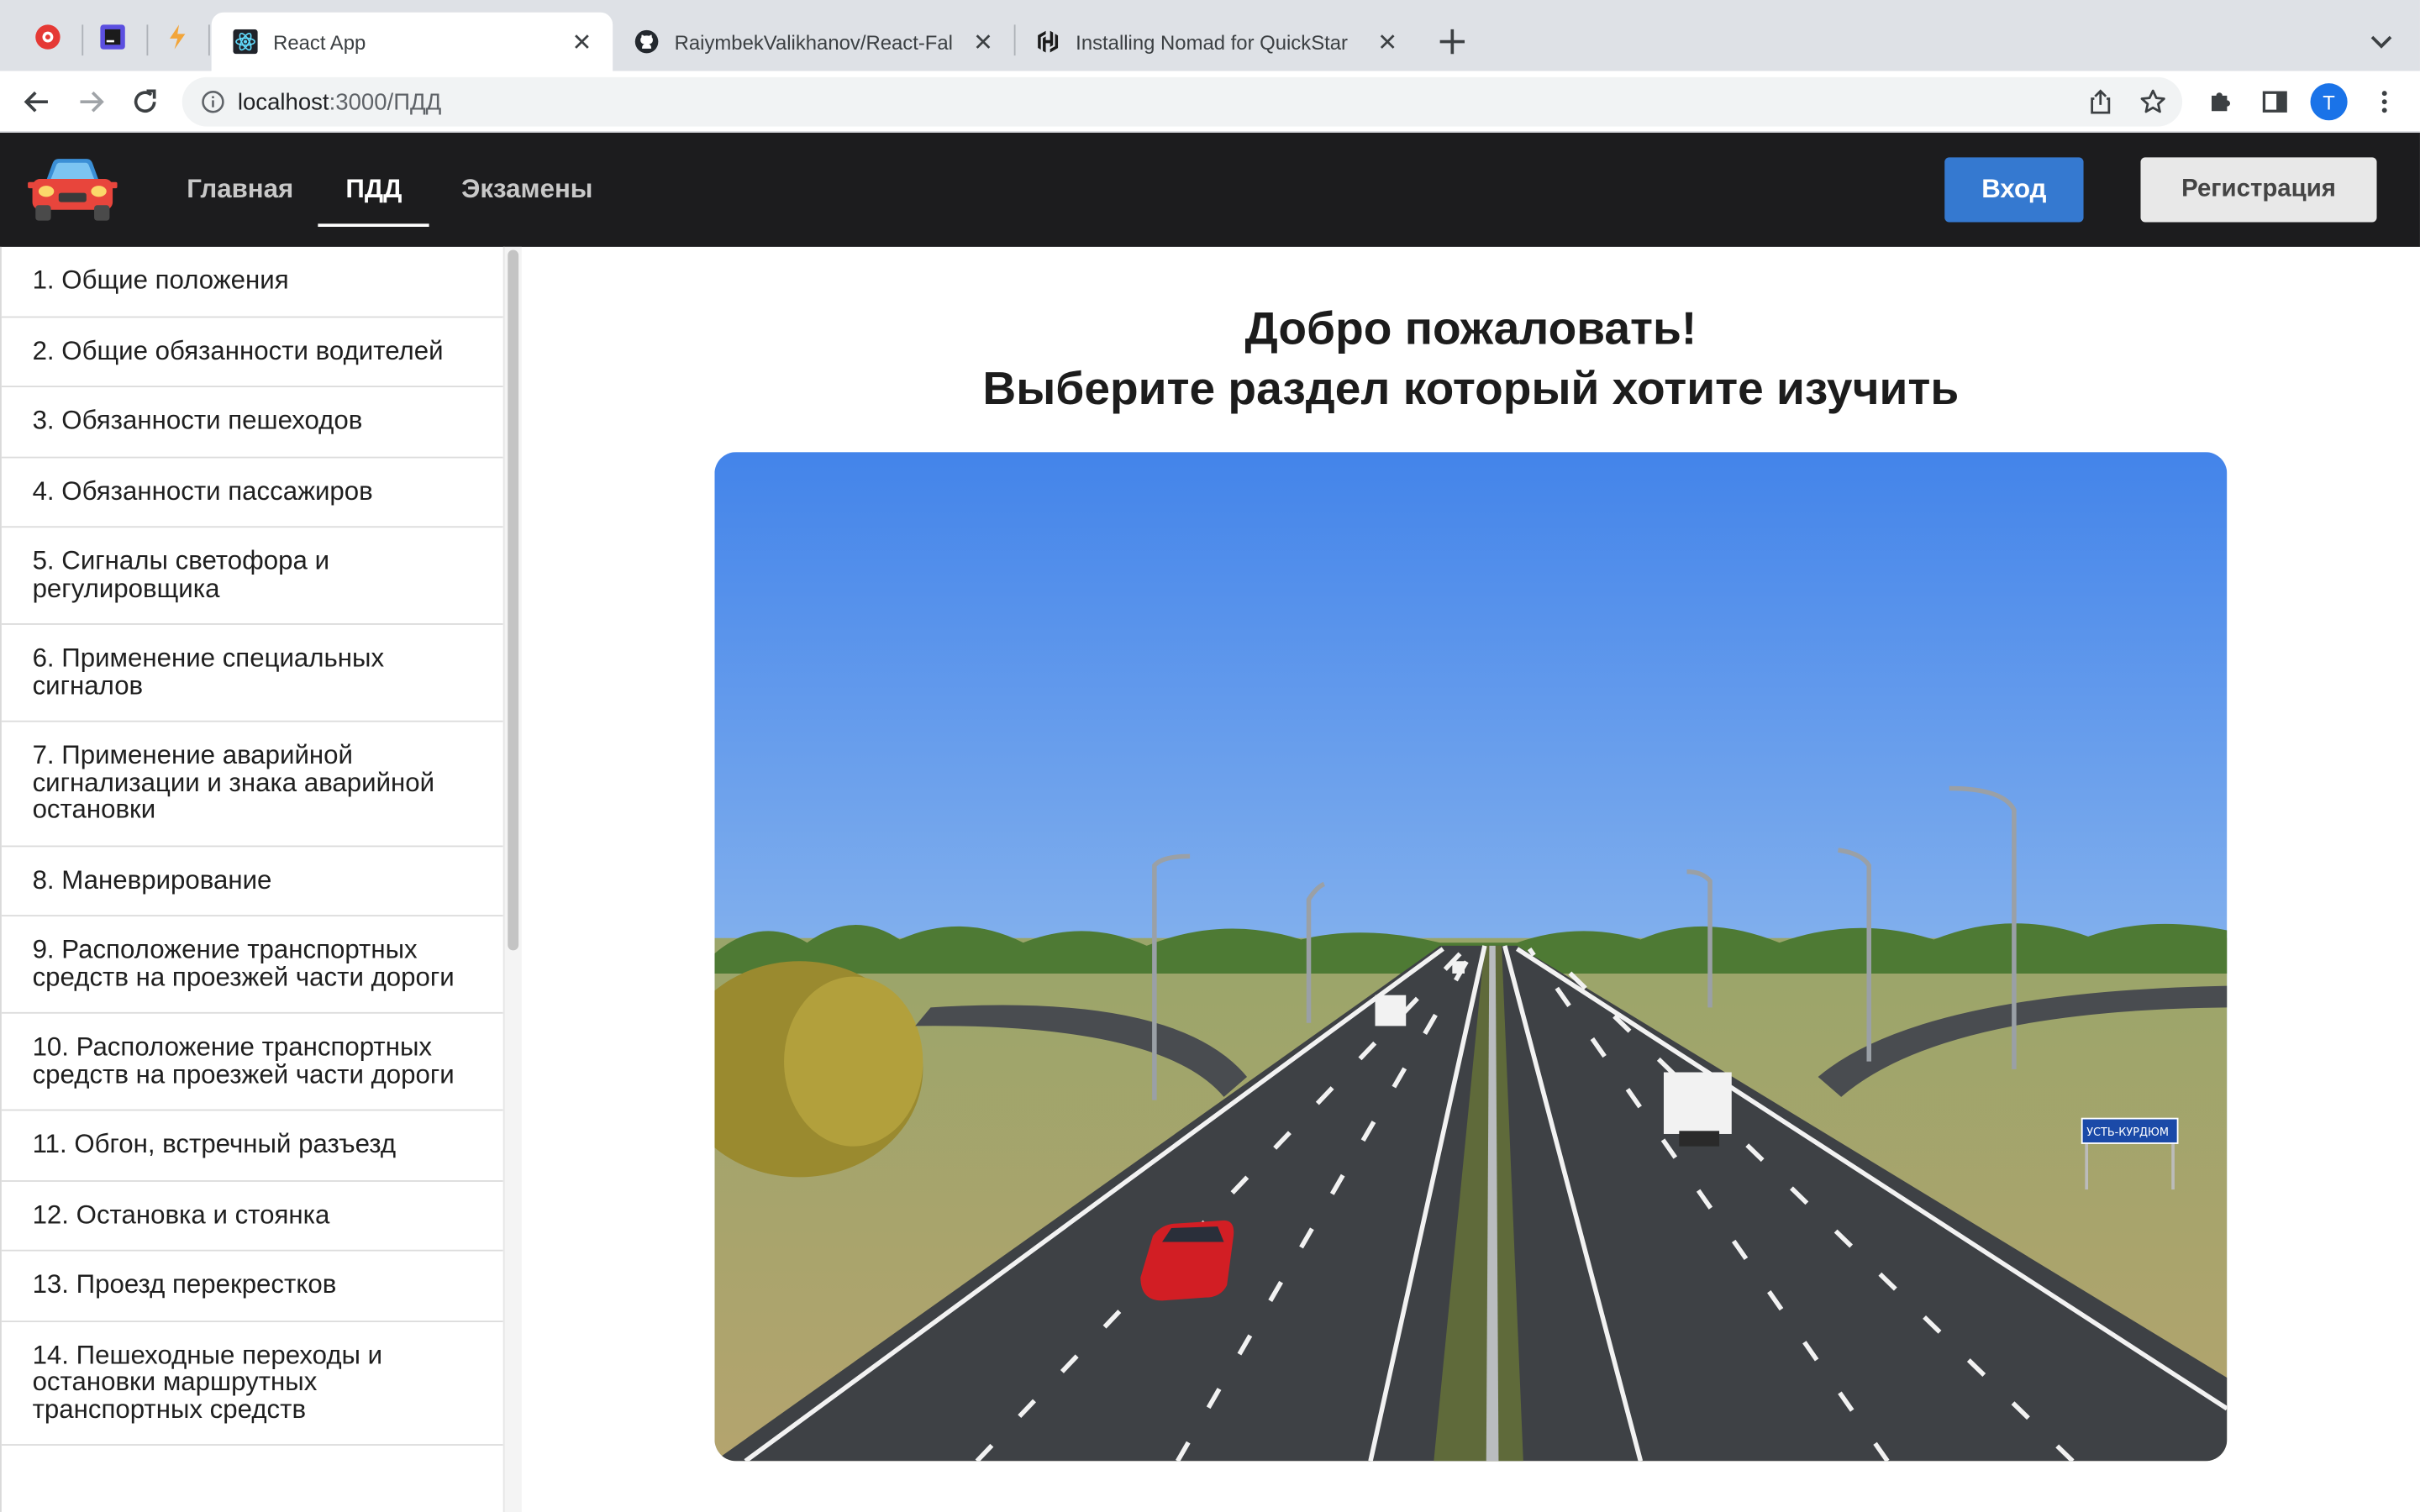 The image size is (2420, 1512). I want to click on profile-avatar: T, so click(2329, 102).